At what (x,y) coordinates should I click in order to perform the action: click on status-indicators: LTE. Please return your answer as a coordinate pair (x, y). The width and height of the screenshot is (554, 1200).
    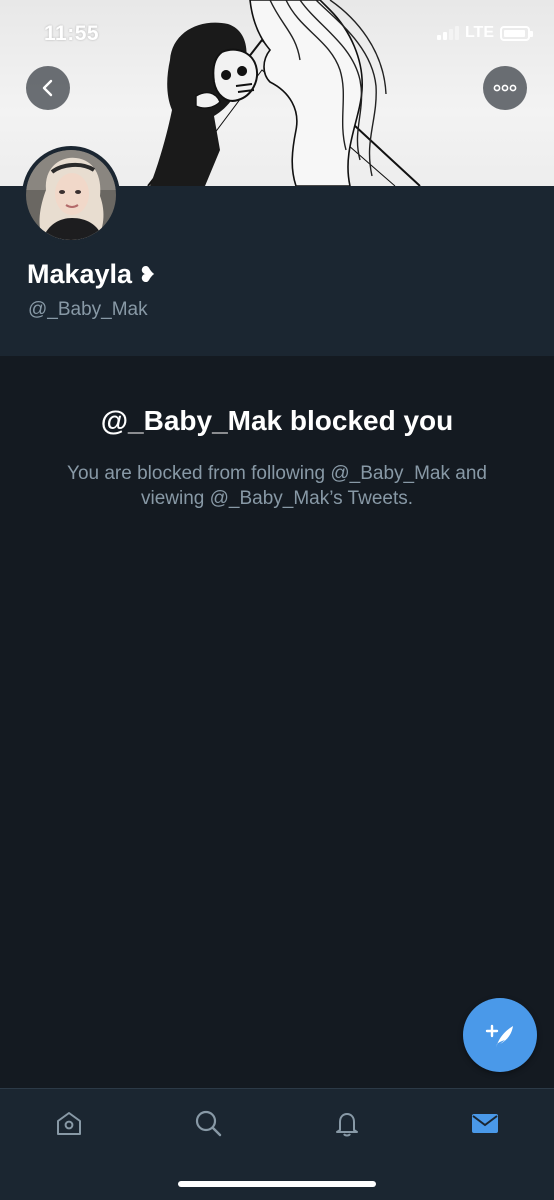
    Looking at the image, I should click on (484, 33).